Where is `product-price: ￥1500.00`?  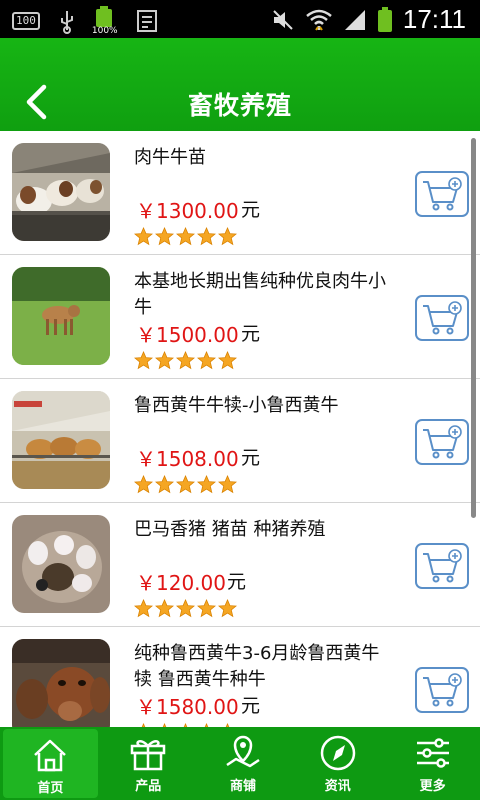 product-price: ￥1500.00 is located at coordinates (187, 335).